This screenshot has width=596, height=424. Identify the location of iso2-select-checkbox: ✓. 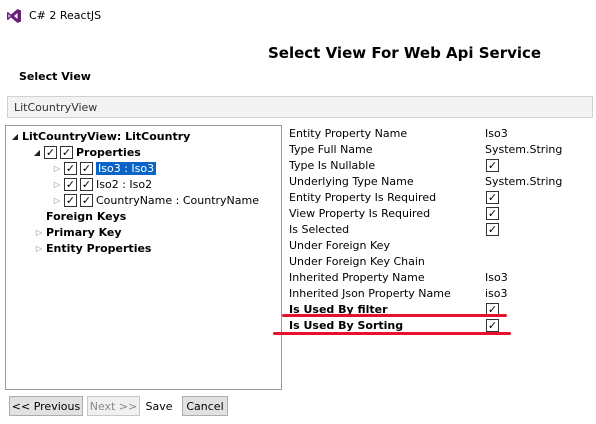
(86, 184).